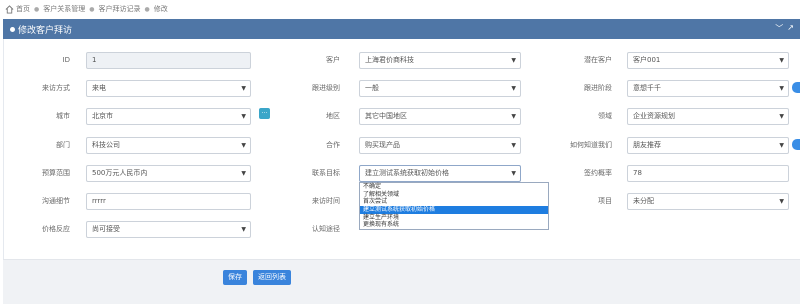  I want to click on how-known-label: 如何知道我们, so click(591, 145).